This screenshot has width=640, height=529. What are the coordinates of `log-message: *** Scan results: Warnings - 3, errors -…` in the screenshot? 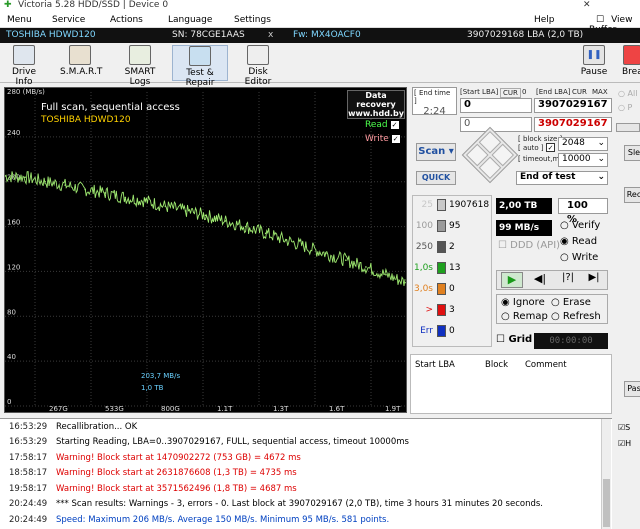 It's located at (299, 504).